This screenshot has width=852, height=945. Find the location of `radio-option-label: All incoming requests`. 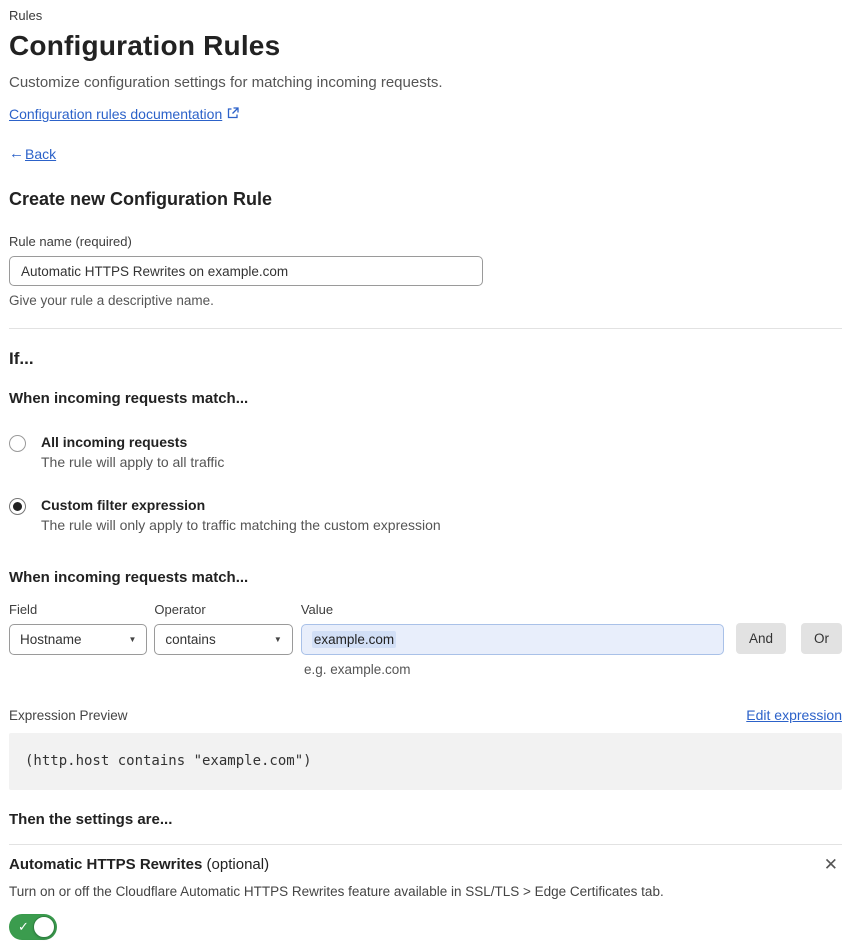

radio-option-label: All incoming requests is located at coordinates (114, 442).